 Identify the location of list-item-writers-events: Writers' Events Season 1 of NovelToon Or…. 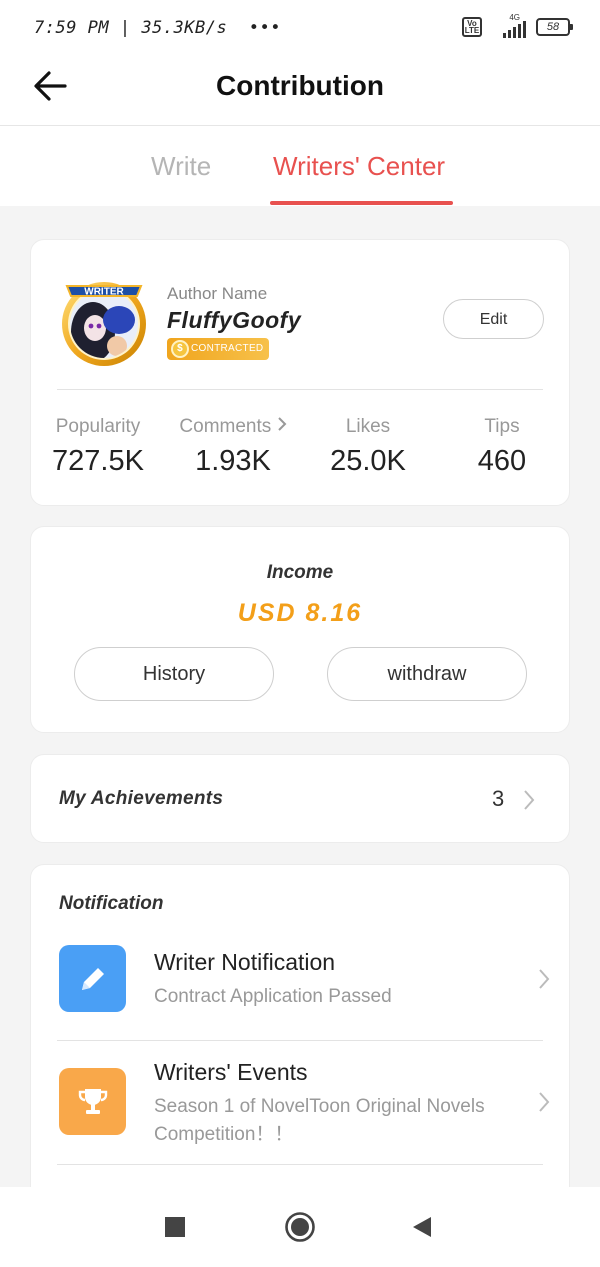
(303, 1115).